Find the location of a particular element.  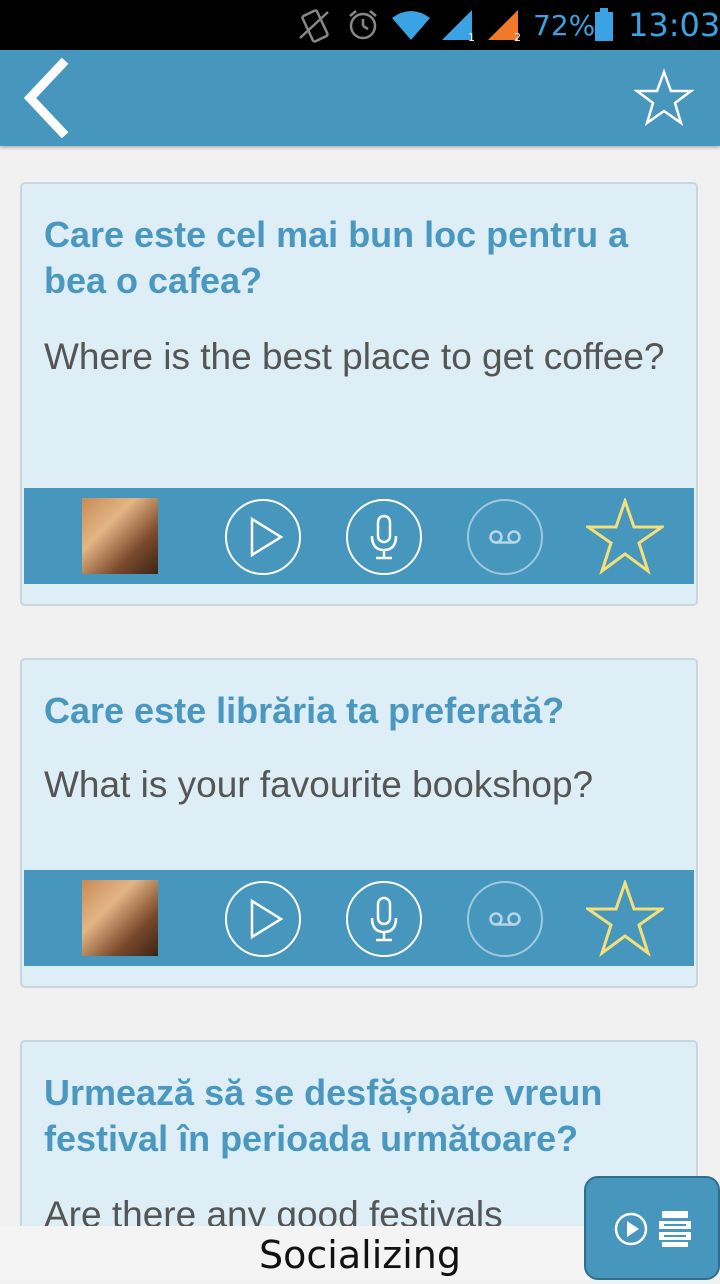

star-outline-icon is located at coordinates (664, 97).